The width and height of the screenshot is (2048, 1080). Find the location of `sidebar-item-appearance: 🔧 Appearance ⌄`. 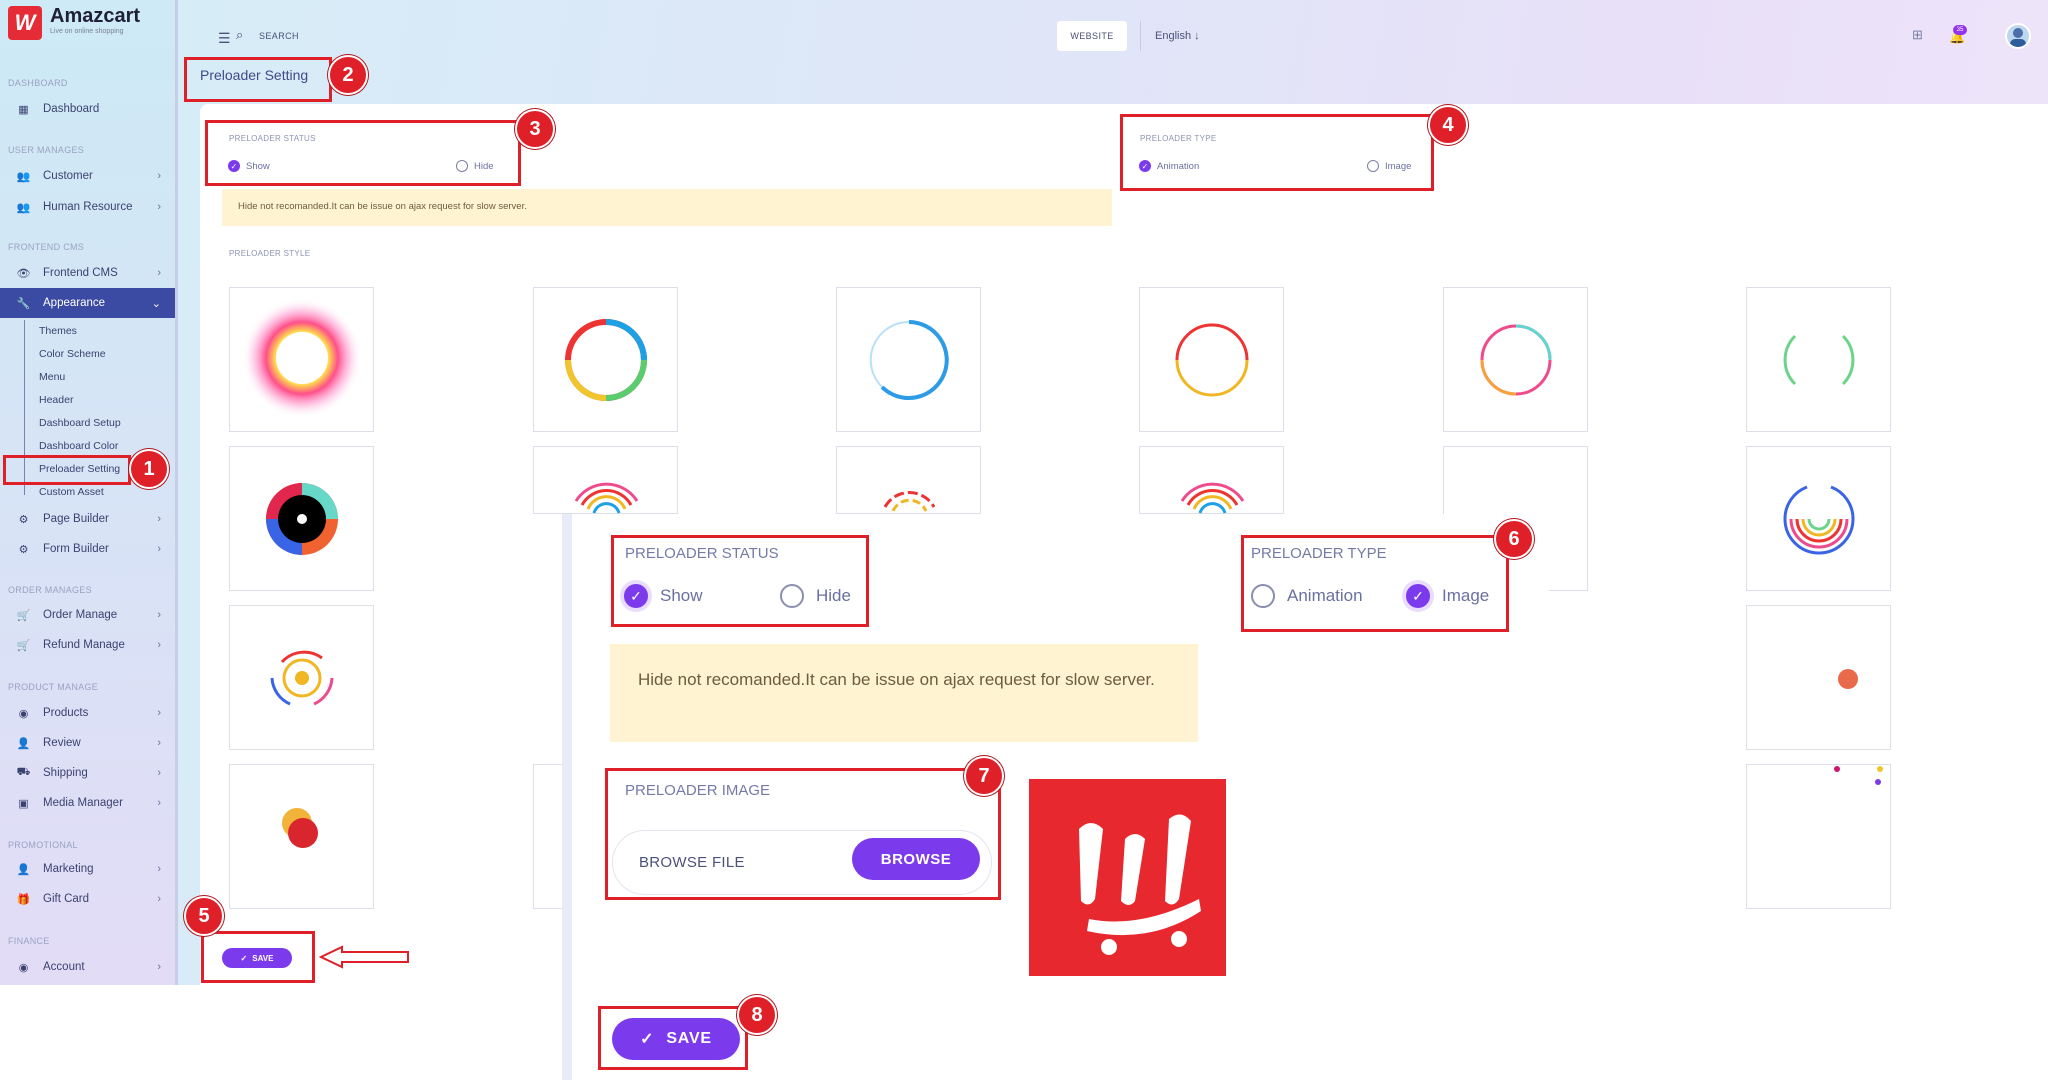

sidebar-item-appearance: 🔧 Appearance ⌄ is located at coordinates (87, 303).